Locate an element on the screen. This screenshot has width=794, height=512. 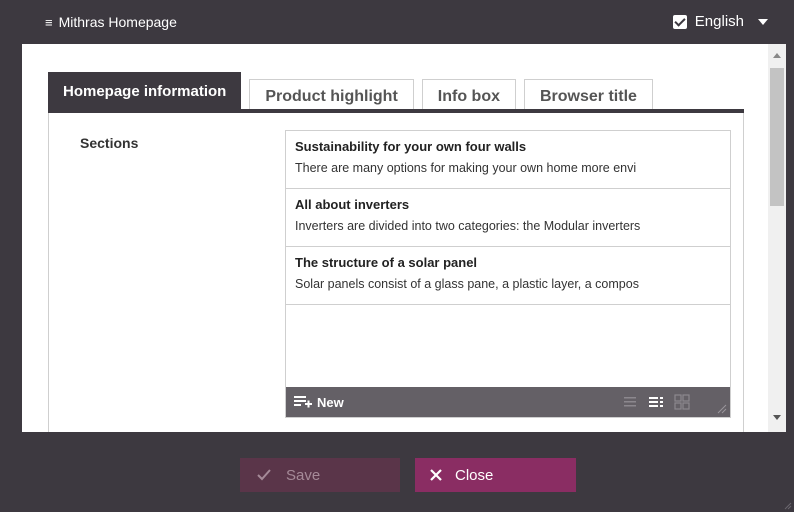
menu-icon: ≡ is located at coordinates (49, 22).